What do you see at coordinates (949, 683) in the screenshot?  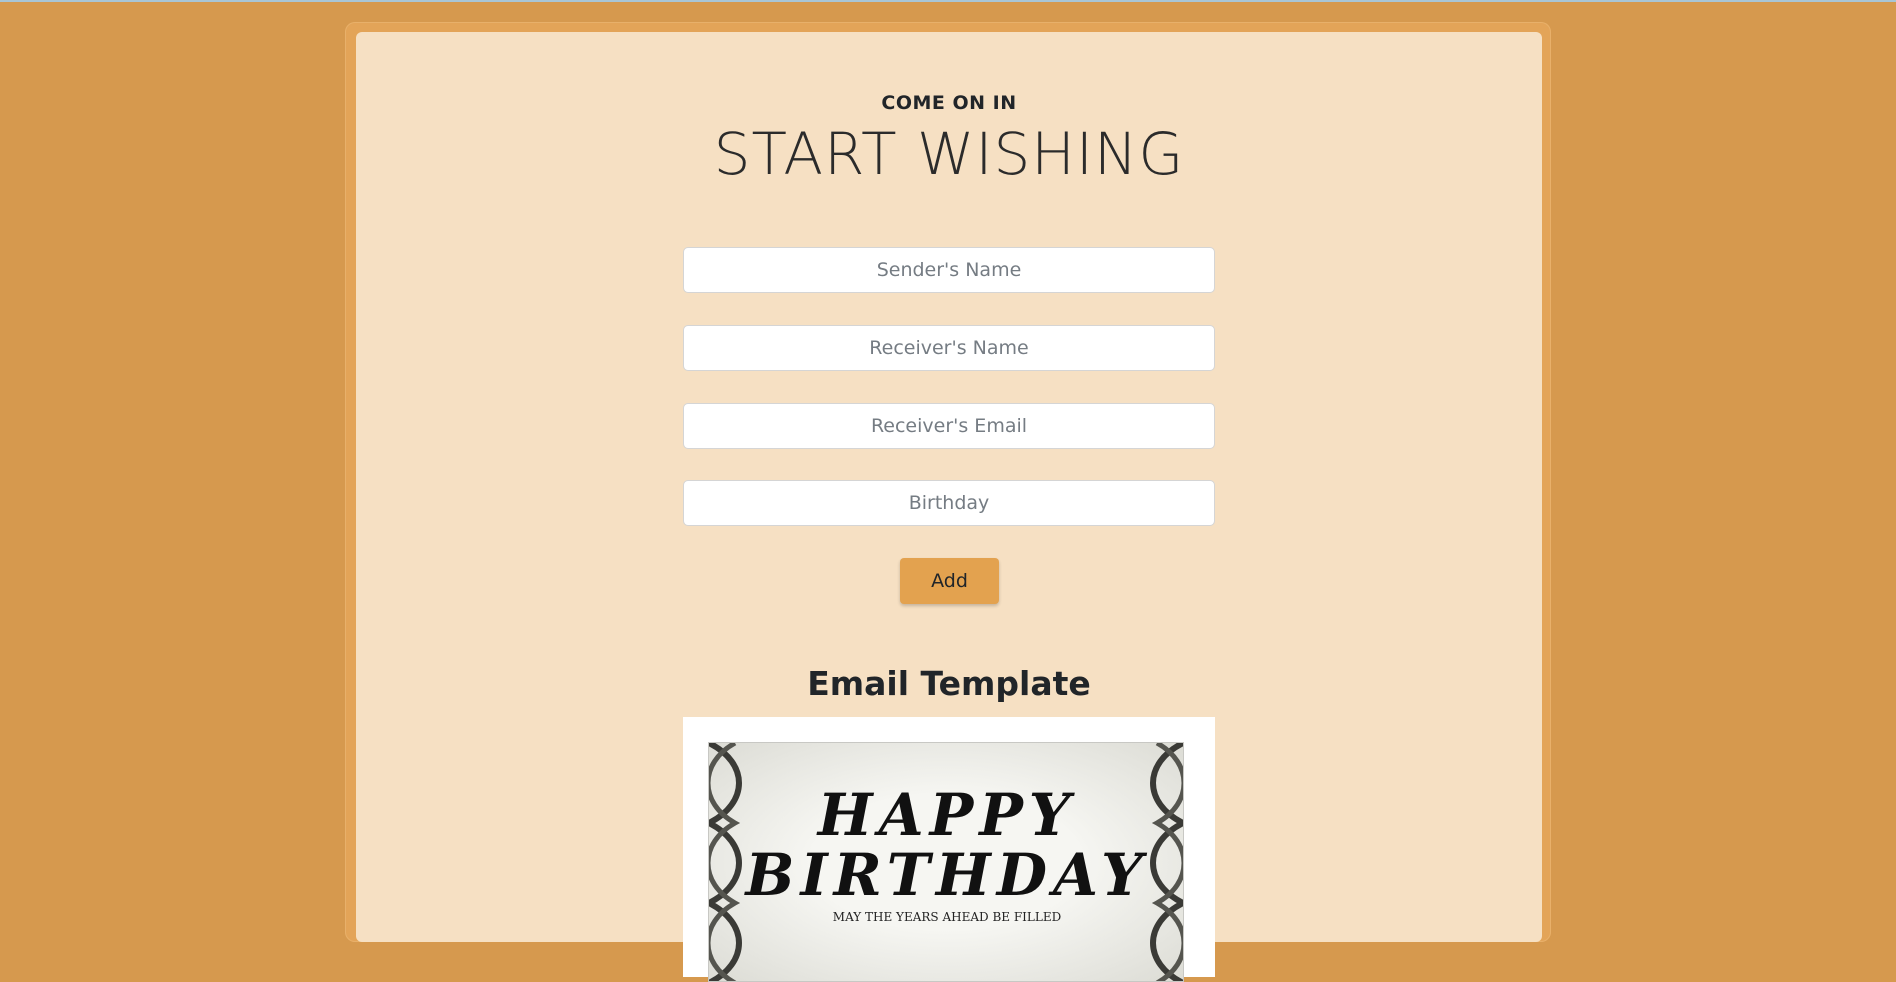 I see `email-template-heading: Email Template` at bounding box center [949, 683].